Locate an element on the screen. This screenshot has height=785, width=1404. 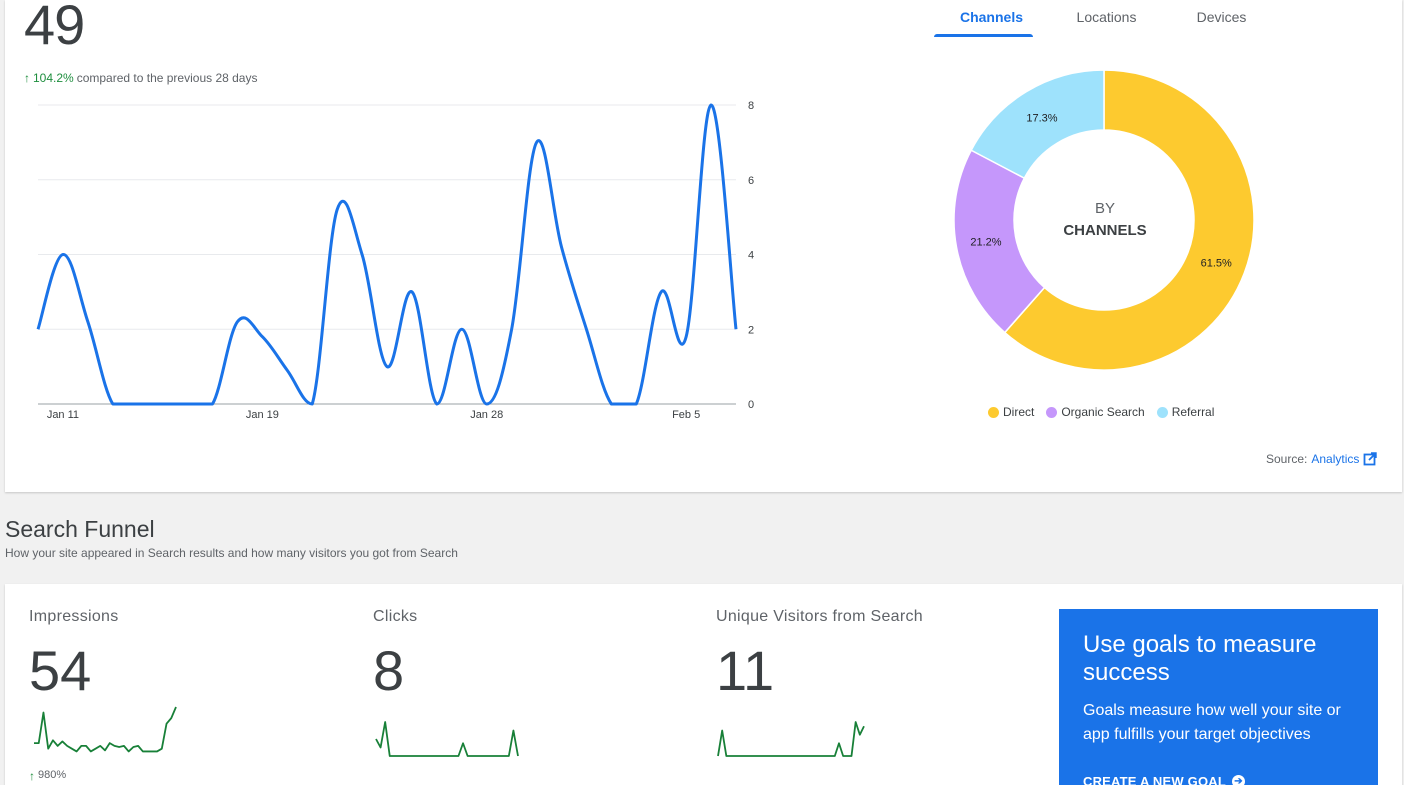
visitors-sparkline is located at coordinates (791, 739).